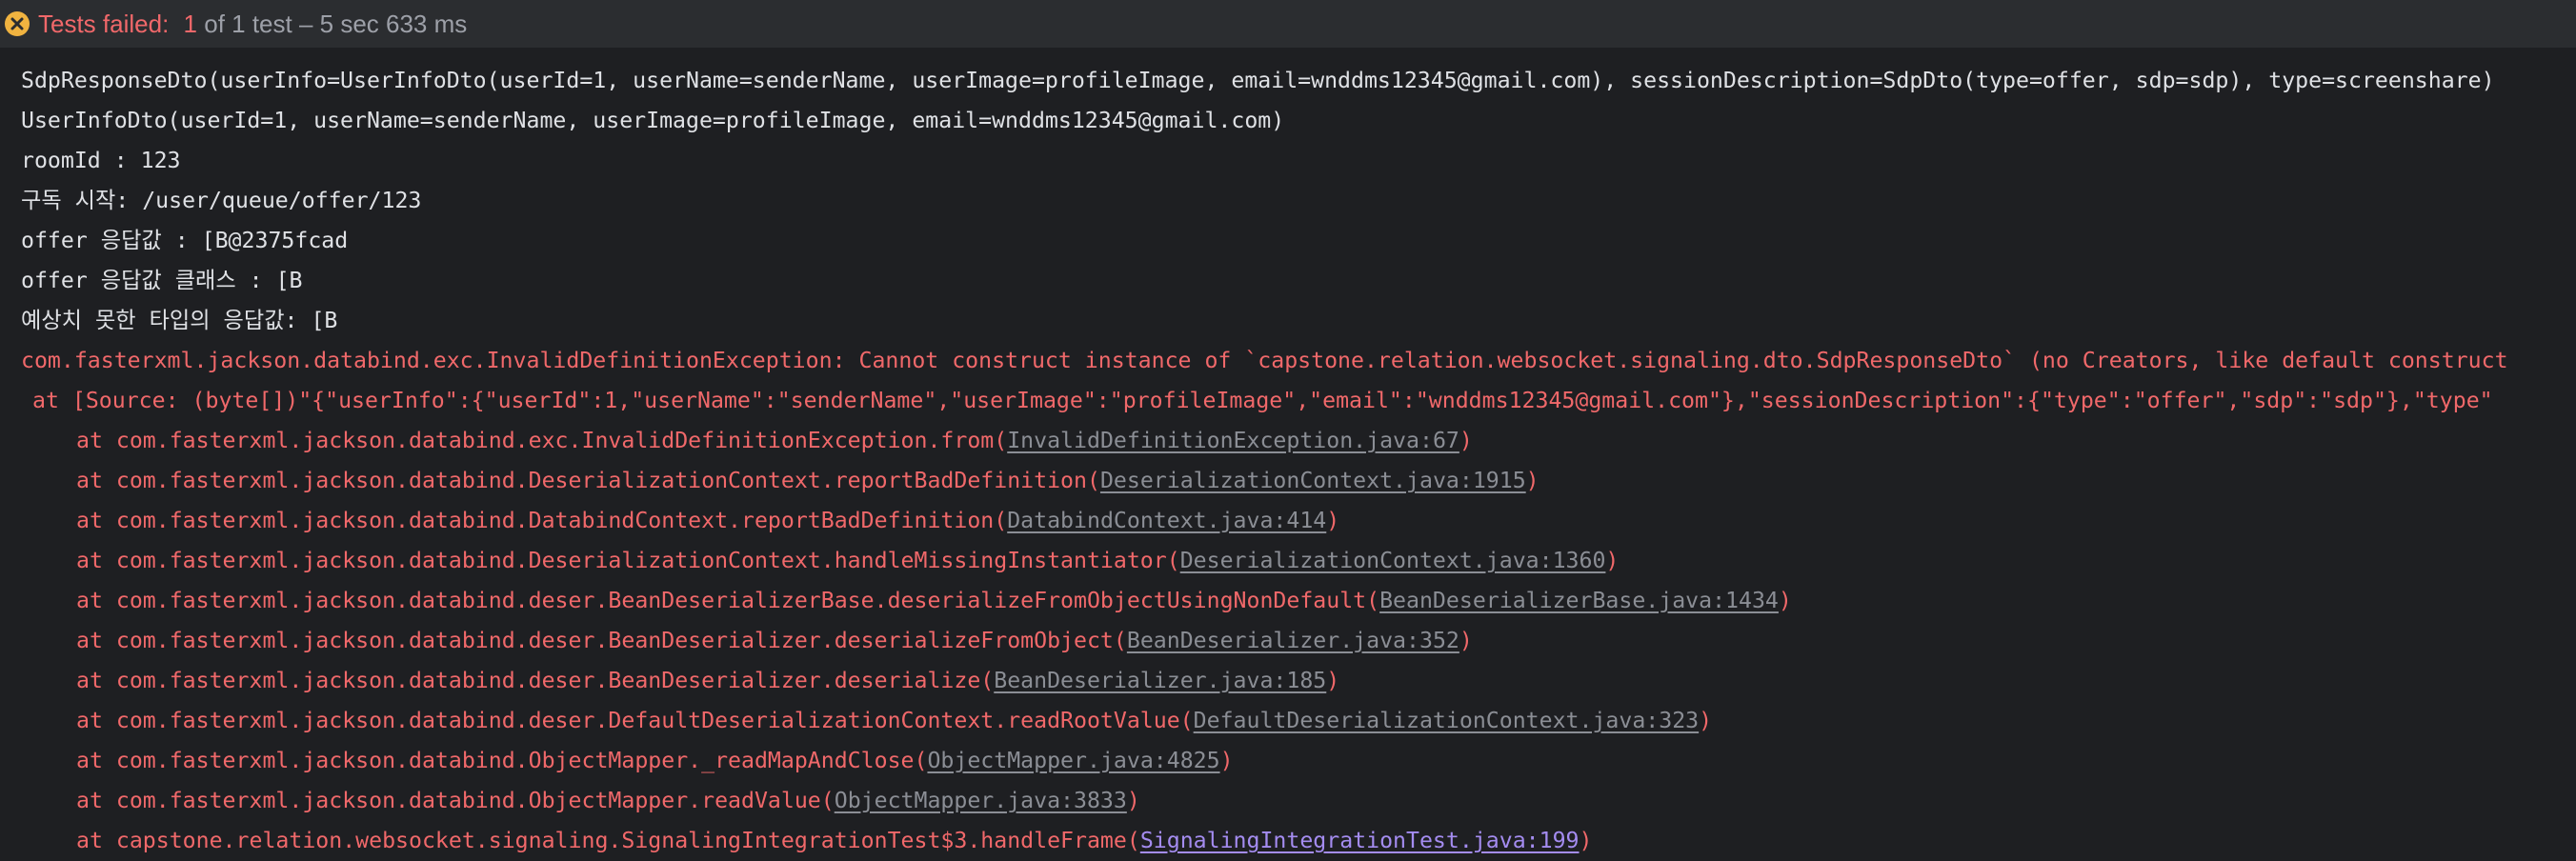 The image size is (2576, 861). What do you see at coordinates (17, 23) in the screenshot?
I see `error-circle-icon` at bounding box center [17, 23].